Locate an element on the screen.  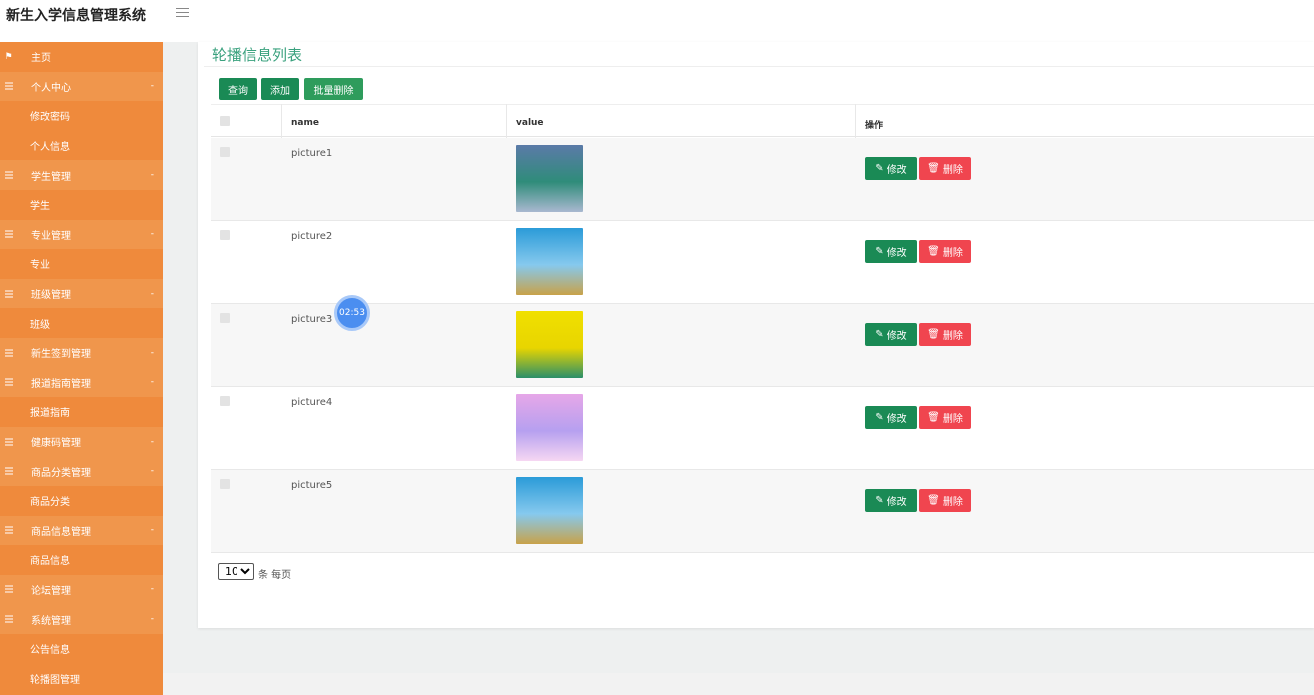
sidebar-item-17: 商品信息 is located at coordinates (81, 560).